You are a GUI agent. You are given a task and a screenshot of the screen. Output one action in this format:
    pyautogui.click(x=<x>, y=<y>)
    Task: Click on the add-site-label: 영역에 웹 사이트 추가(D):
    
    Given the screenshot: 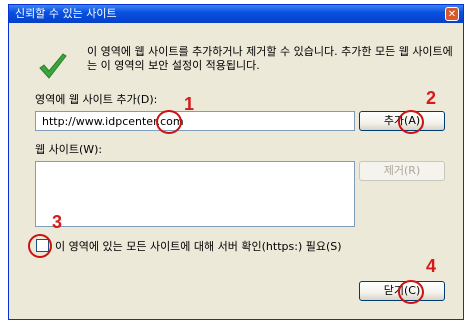 What is the action you would take?
    pyautogui.click(x=96, y=99)
    